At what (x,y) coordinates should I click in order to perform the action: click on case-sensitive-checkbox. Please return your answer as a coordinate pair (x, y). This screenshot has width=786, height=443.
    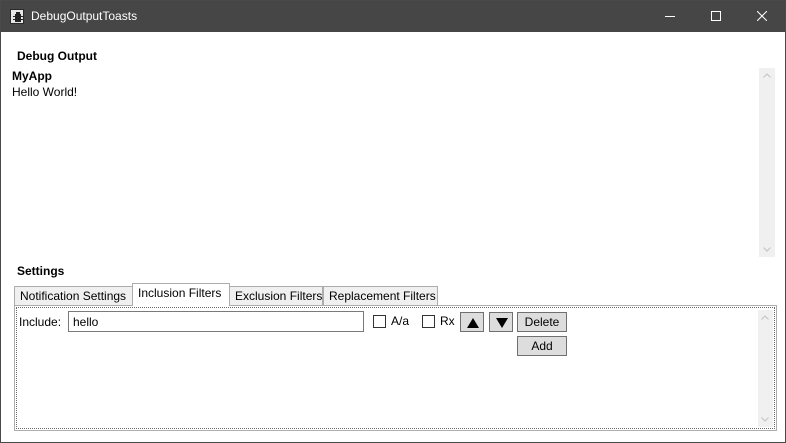
    Looking at the image, I should click on (379, 321).